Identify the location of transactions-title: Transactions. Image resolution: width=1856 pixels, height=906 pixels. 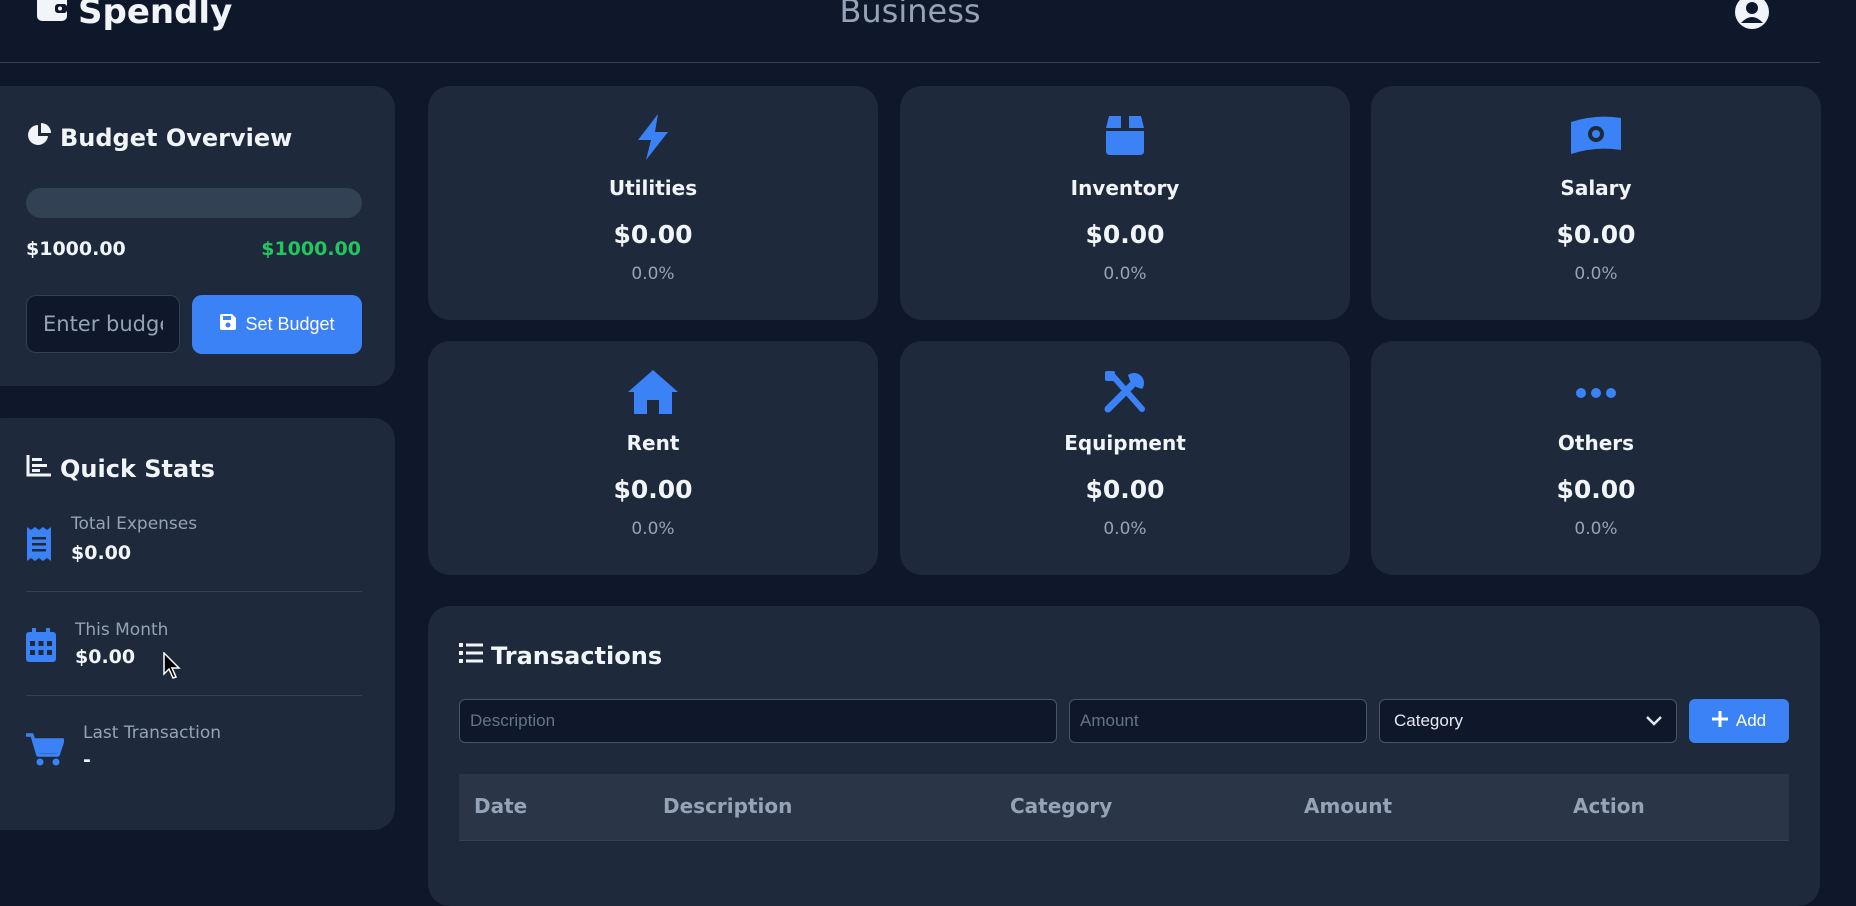
(560, 656).